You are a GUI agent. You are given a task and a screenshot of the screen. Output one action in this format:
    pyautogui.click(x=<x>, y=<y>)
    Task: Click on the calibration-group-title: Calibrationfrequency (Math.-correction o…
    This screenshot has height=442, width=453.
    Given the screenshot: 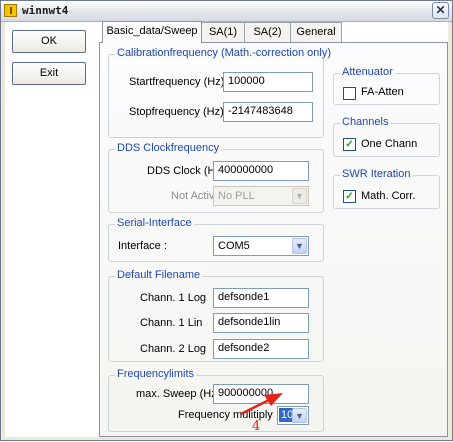 What is the action you would take?
    pyautogui.click(x=224, y=53)
    